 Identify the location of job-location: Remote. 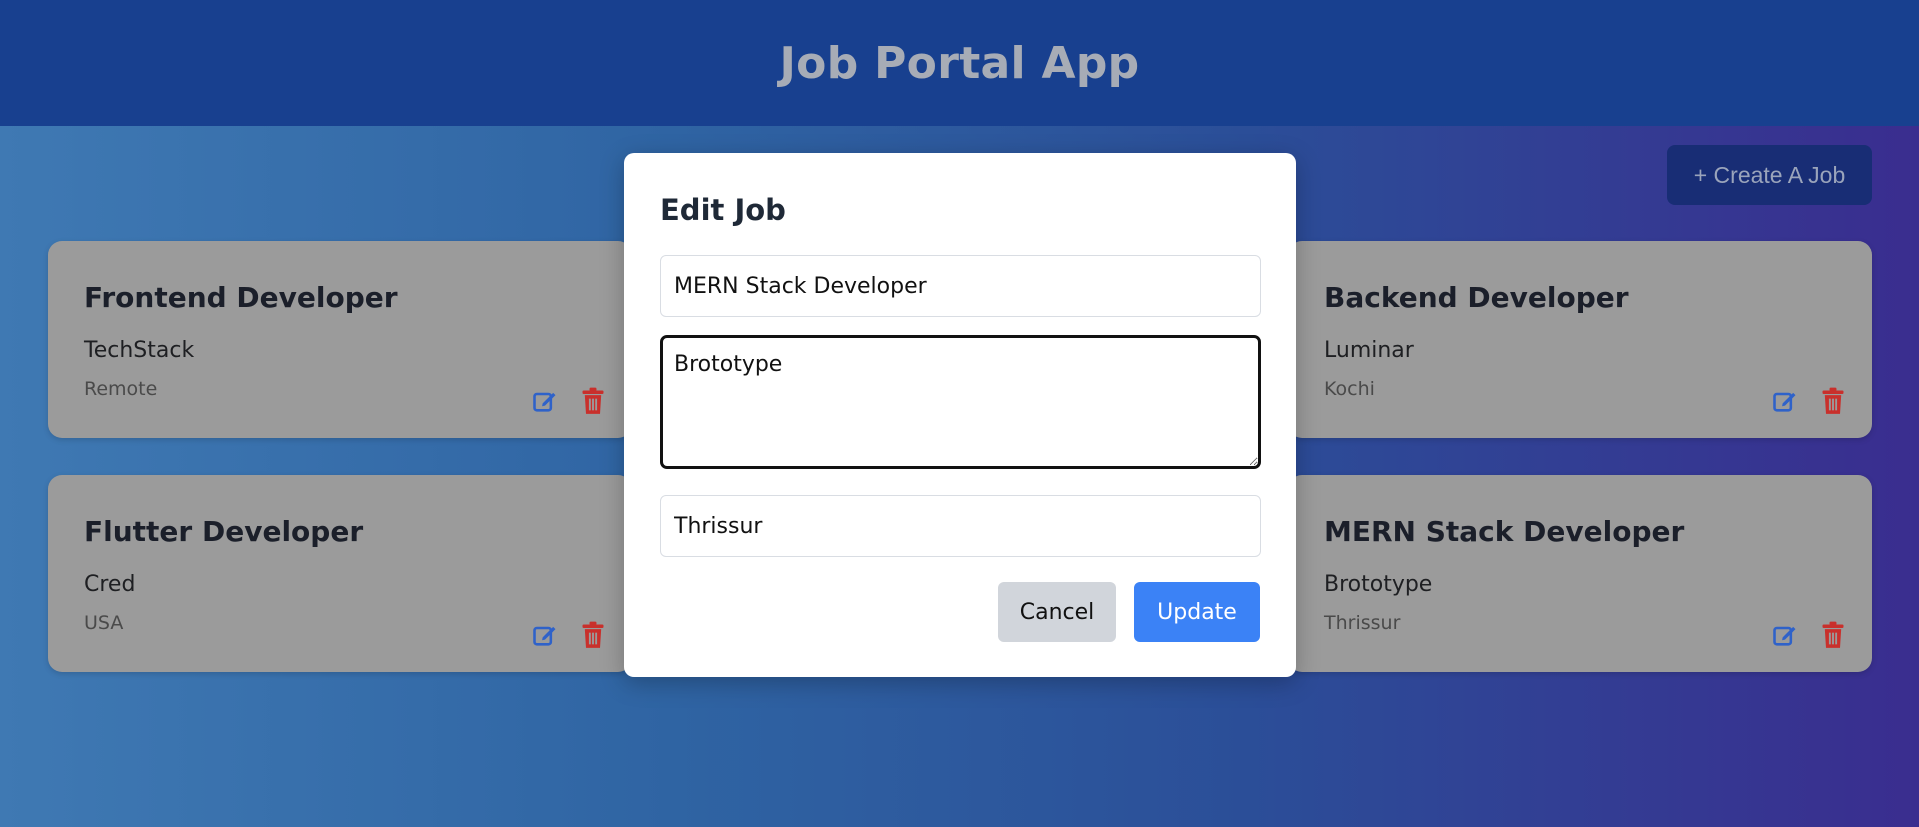
(121, 389).